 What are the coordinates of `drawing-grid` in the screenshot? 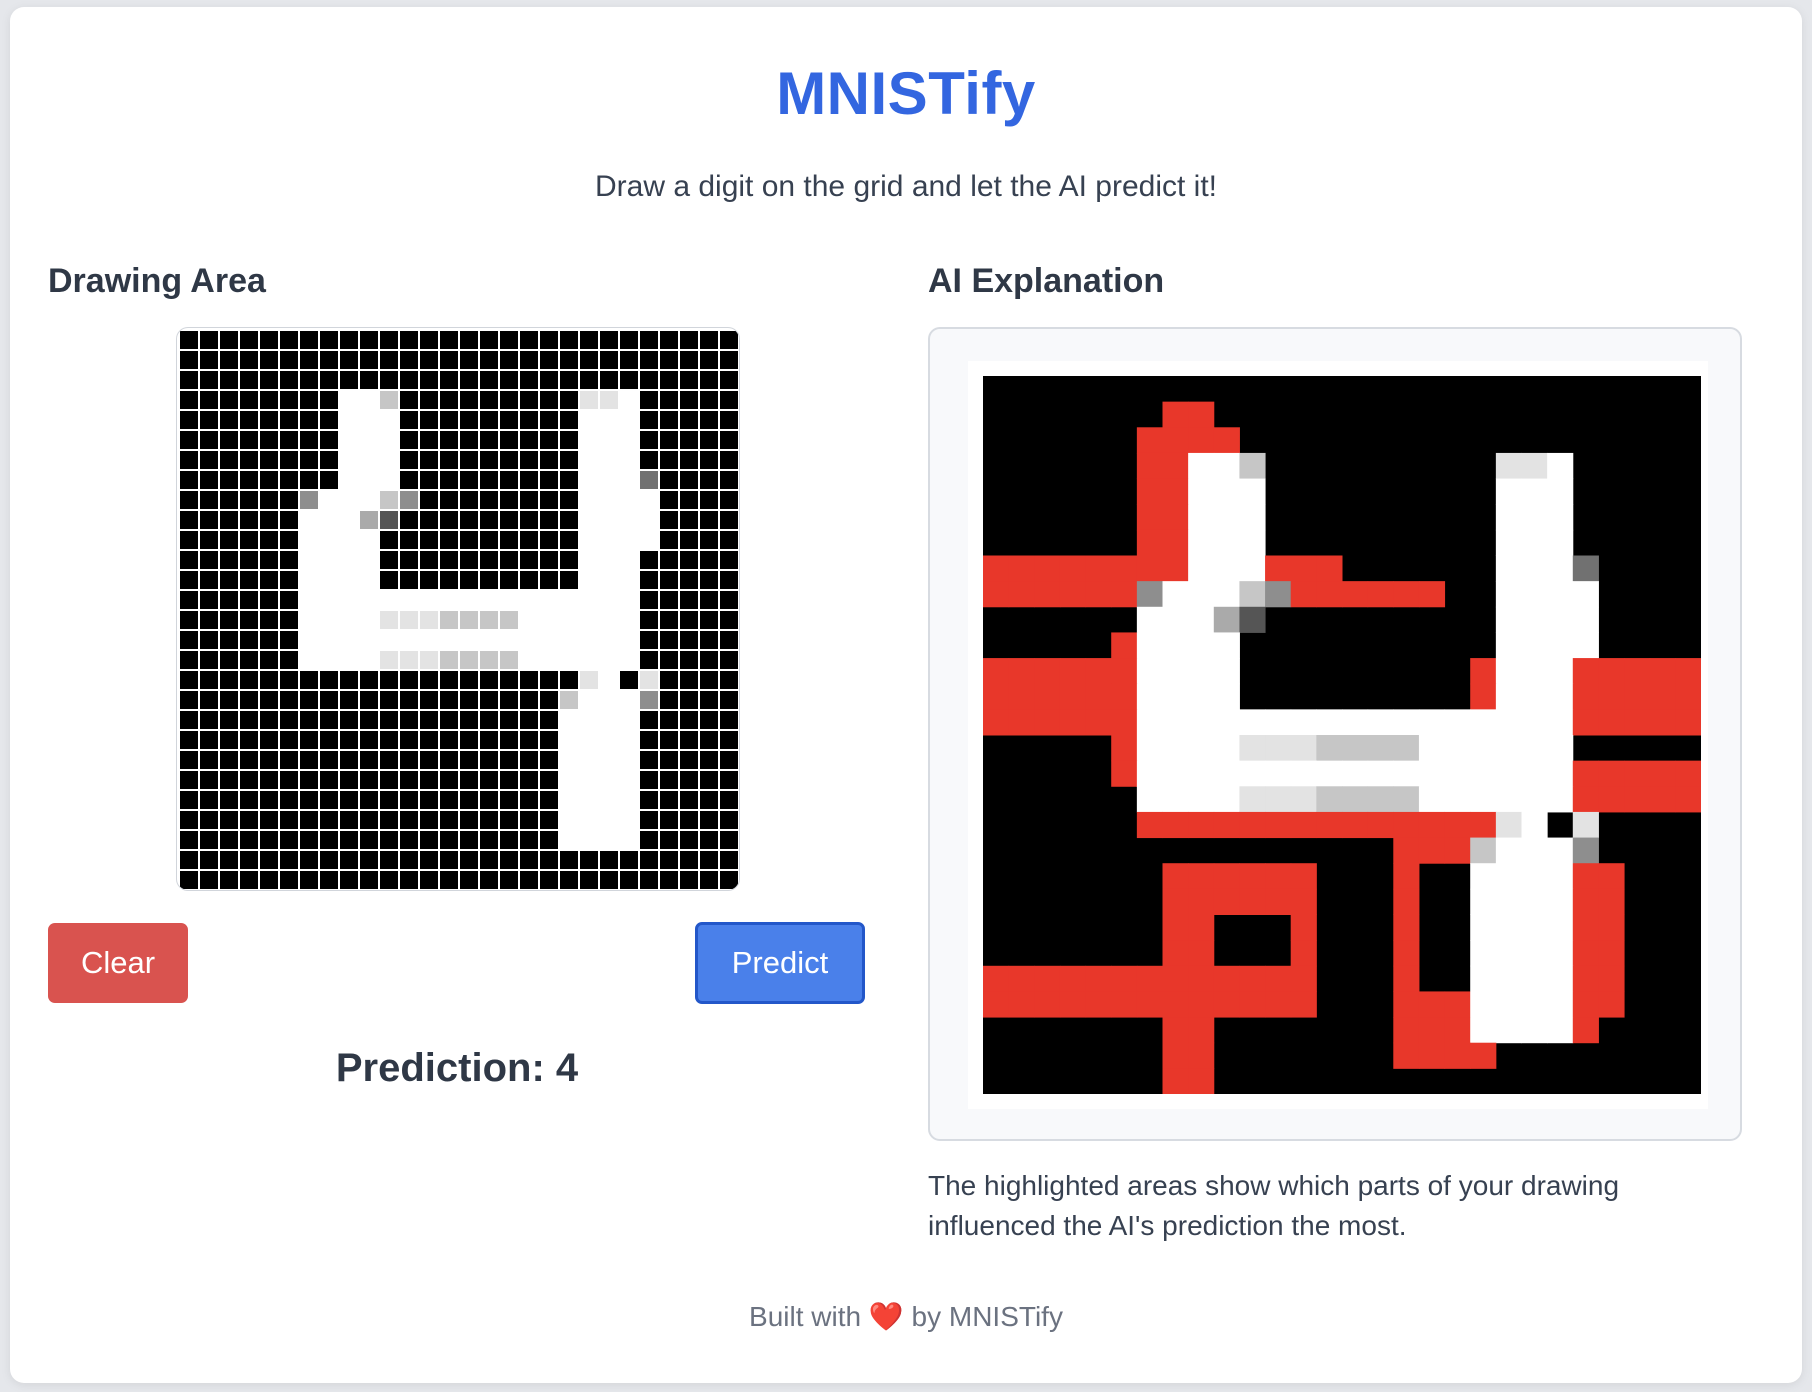 It's located at (459, 610).